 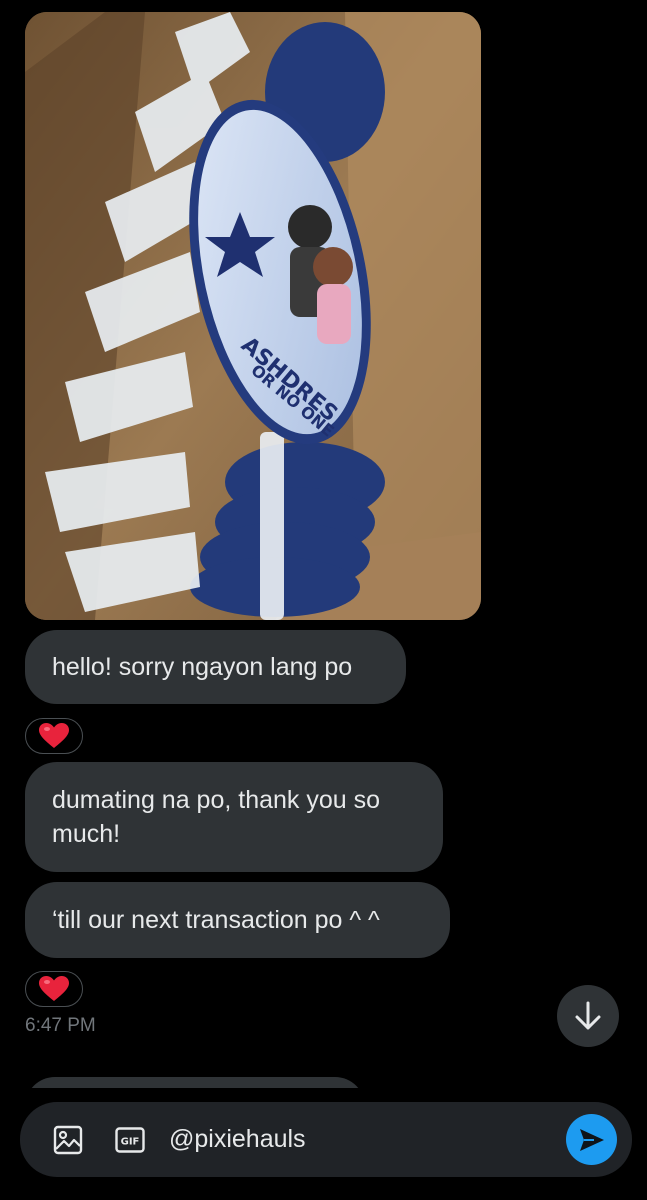 What do you see at coordinates (216, 920) in the screenshot?
I see `message-text: ‘till our next transaction po ^ ^` at bounding box center [216, 920].